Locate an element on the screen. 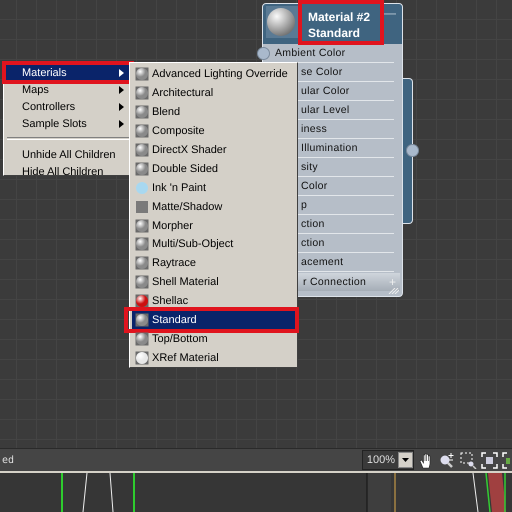  menu-item: Controllers is located at coordinates (68, 106).